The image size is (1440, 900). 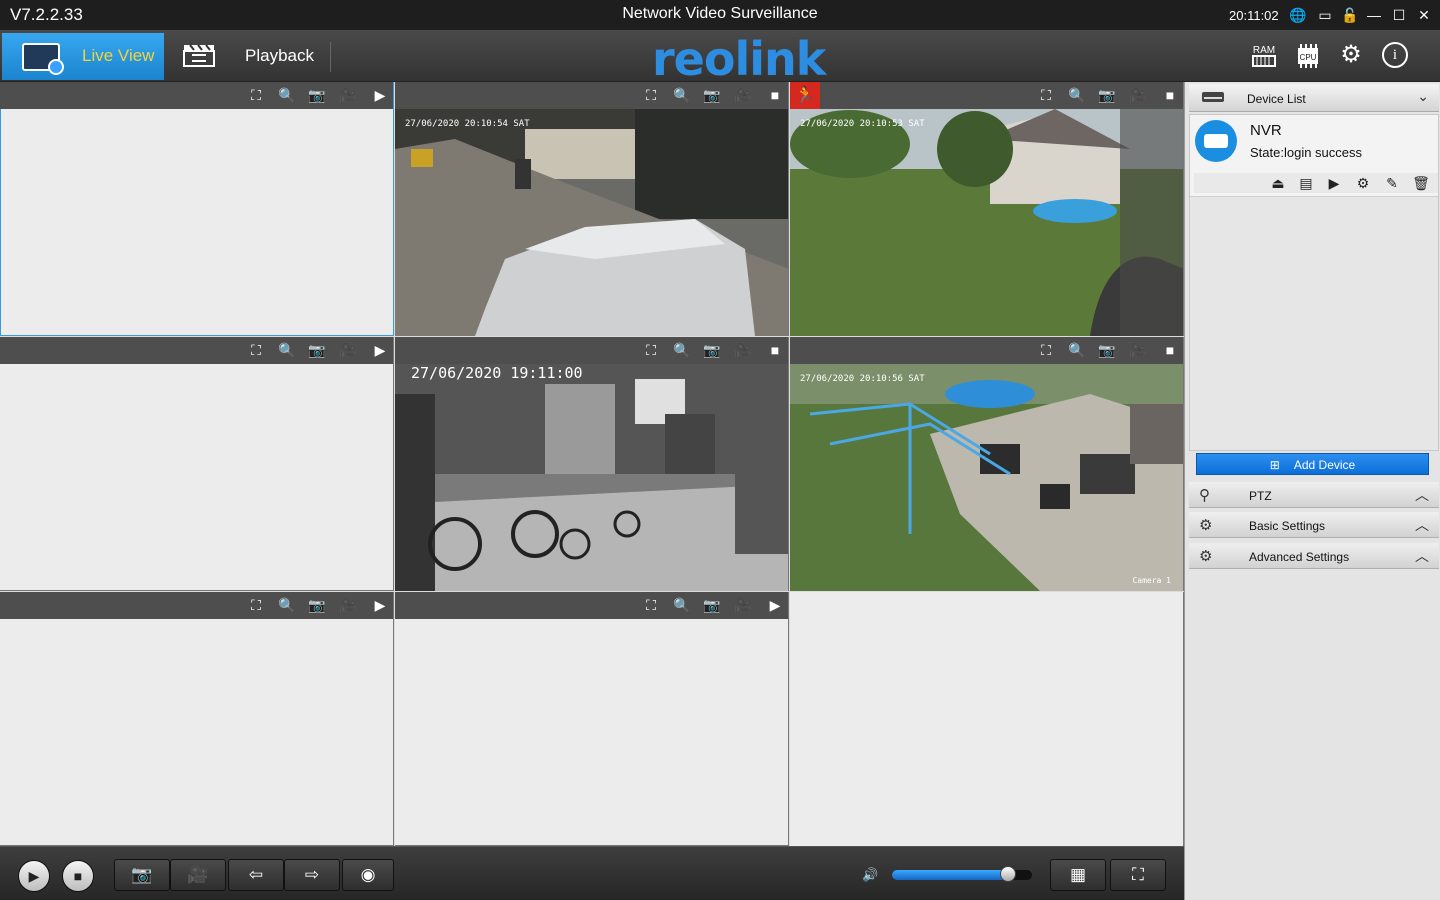 What do you see at coordinates (197, 209) in the screenshot?
I see `video-cell-1: ⛶ 🔍 📷 🎥 ▶` at bounding box center [197, 209].